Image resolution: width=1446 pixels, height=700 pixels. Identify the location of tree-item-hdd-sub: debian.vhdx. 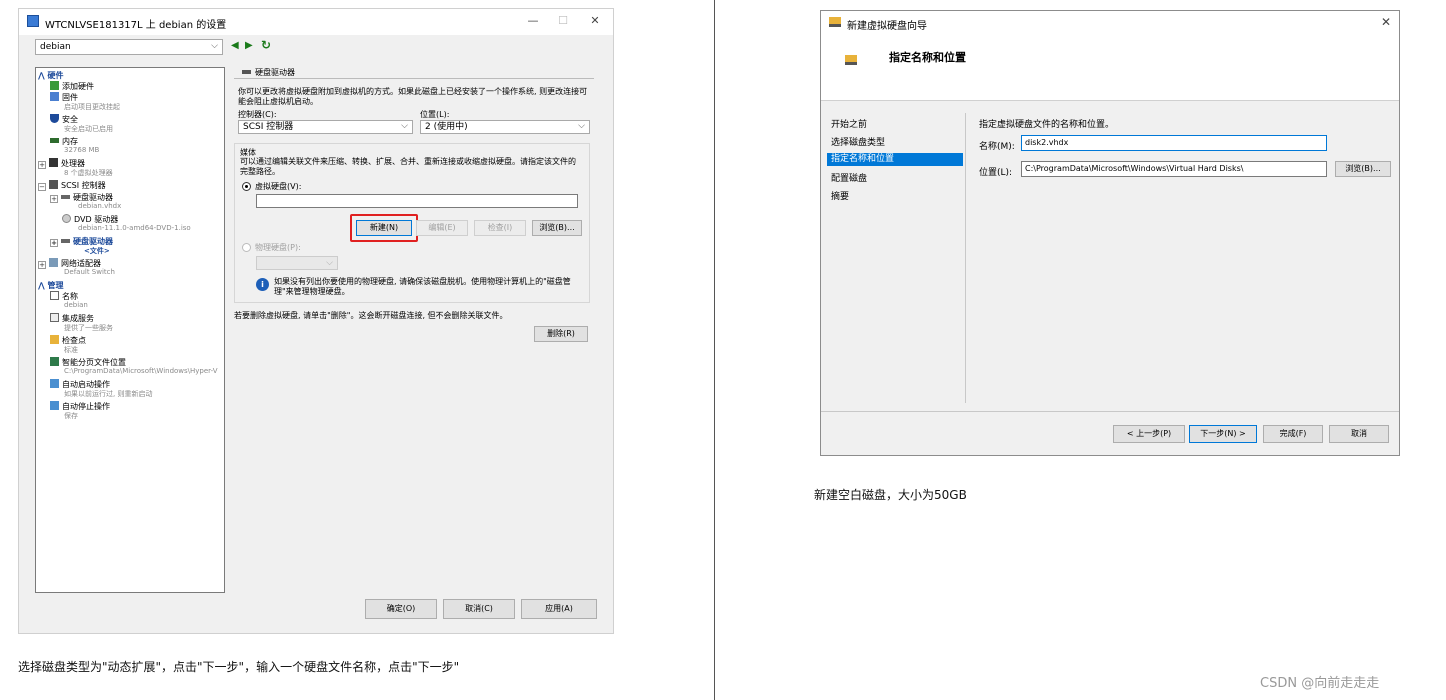
(100, 206).